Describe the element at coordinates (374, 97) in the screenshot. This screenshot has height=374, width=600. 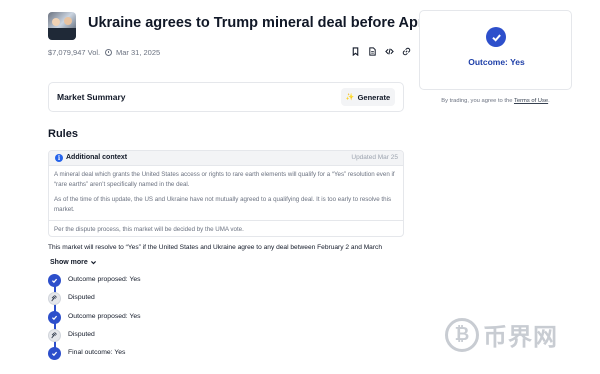
I see `generate-button-label: Generate` at that location.